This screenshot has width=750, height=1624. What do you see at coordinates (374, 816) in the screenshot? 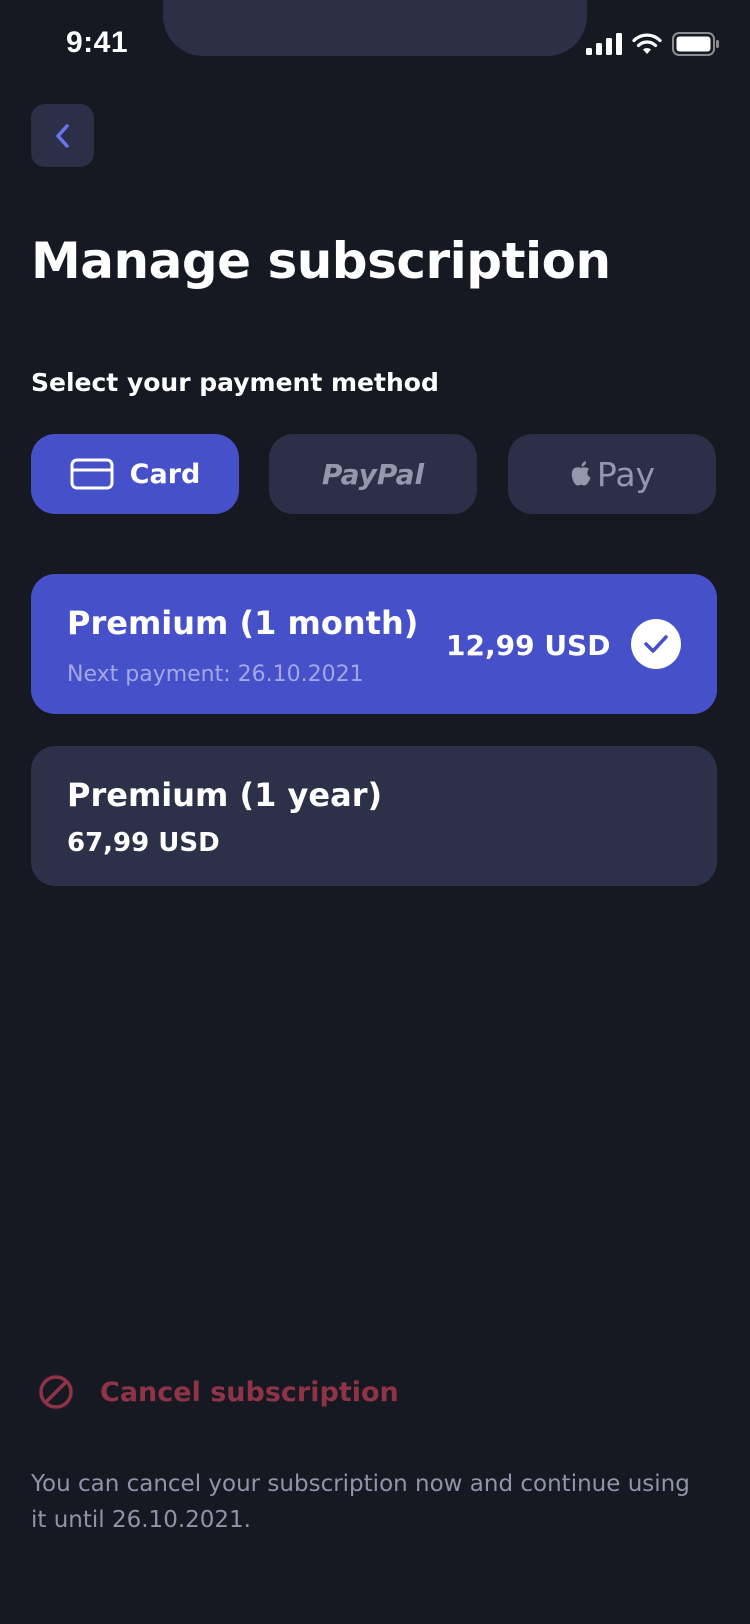
I see `plan-yearly: Premium (1 year) 67,99 USD` at bounding box center [374, 816].